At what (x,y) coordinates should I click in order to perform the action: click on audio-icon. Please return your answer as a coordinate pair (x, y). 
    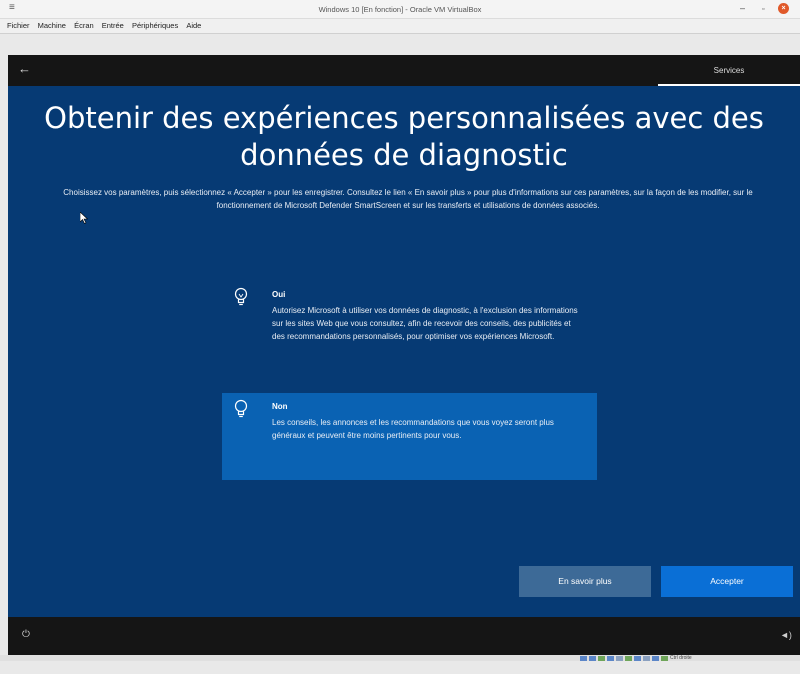
    Looking at the image, I should click on (601, 658).